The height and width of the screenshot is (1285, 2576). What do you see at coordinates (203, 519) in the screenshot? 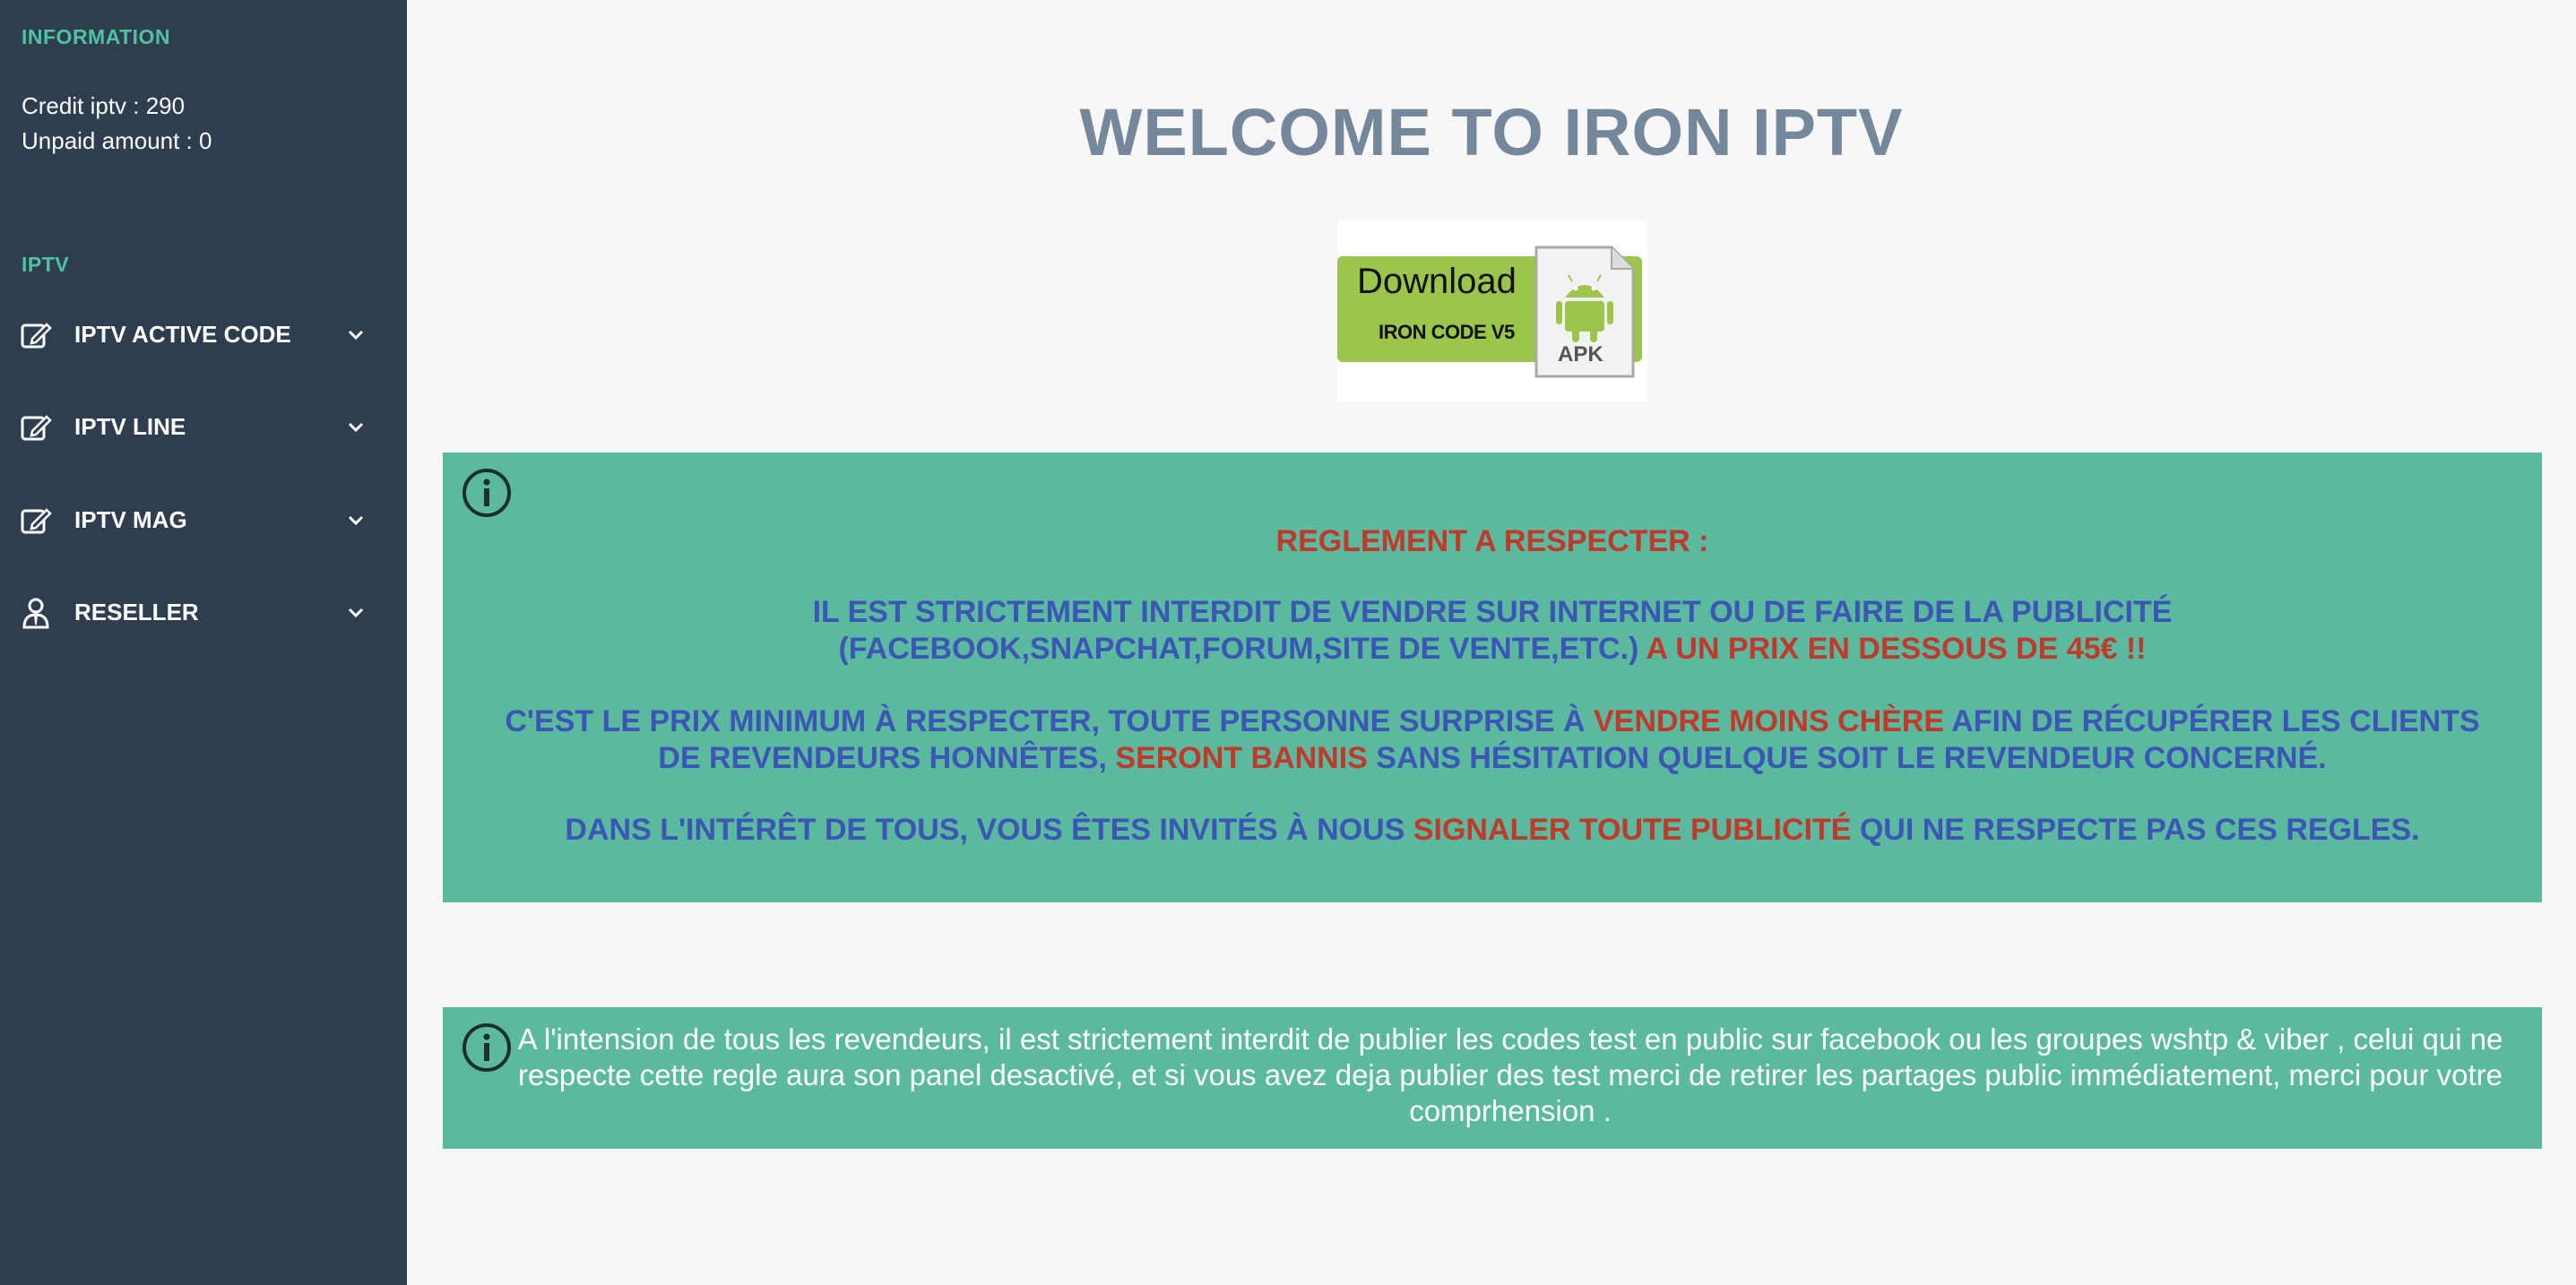
I see `sidebar-item-iptv-mag: IPTV MAG` at bounding box center [203, 519].